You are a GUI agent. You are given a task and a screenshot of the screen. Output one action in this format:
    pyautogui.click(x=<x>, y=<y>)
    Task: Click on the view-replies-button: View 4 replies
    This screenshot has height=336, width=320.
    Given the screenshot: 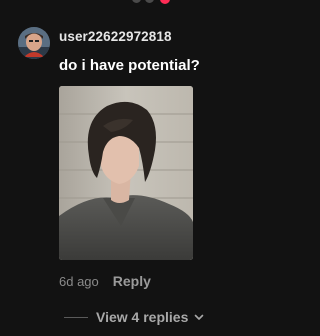 What is the action you would take?
    pyautogui.click(x=134, y=317)
    